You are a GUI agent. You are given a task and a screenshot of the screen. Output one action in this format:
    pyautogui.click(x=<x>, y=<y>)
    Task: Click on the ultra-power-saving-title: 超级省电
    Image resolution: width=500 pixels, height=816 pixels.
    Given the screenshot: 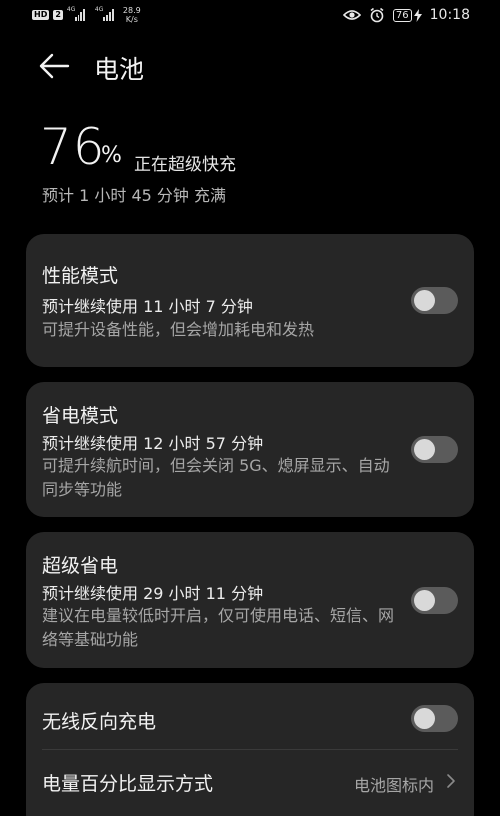 What is the action you would take?
    pyautogui.click(x=80, y=566)
    